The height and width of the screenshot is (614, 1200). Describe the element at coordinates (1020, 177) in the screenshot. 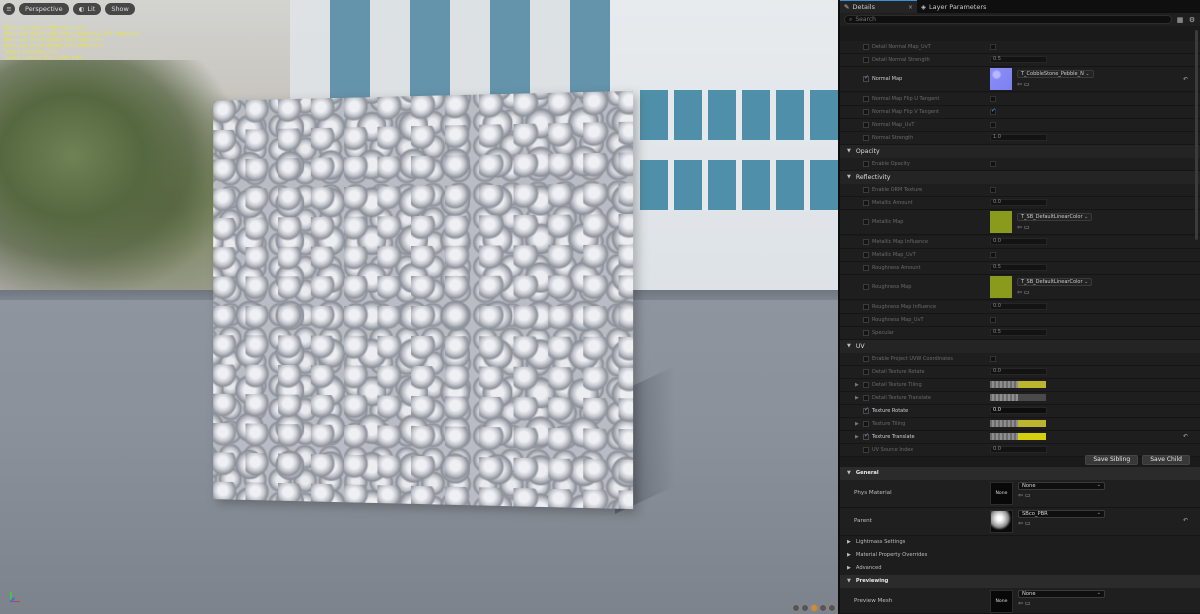

I see `section-reflectivity: ▼ Reflectivity` at that location.